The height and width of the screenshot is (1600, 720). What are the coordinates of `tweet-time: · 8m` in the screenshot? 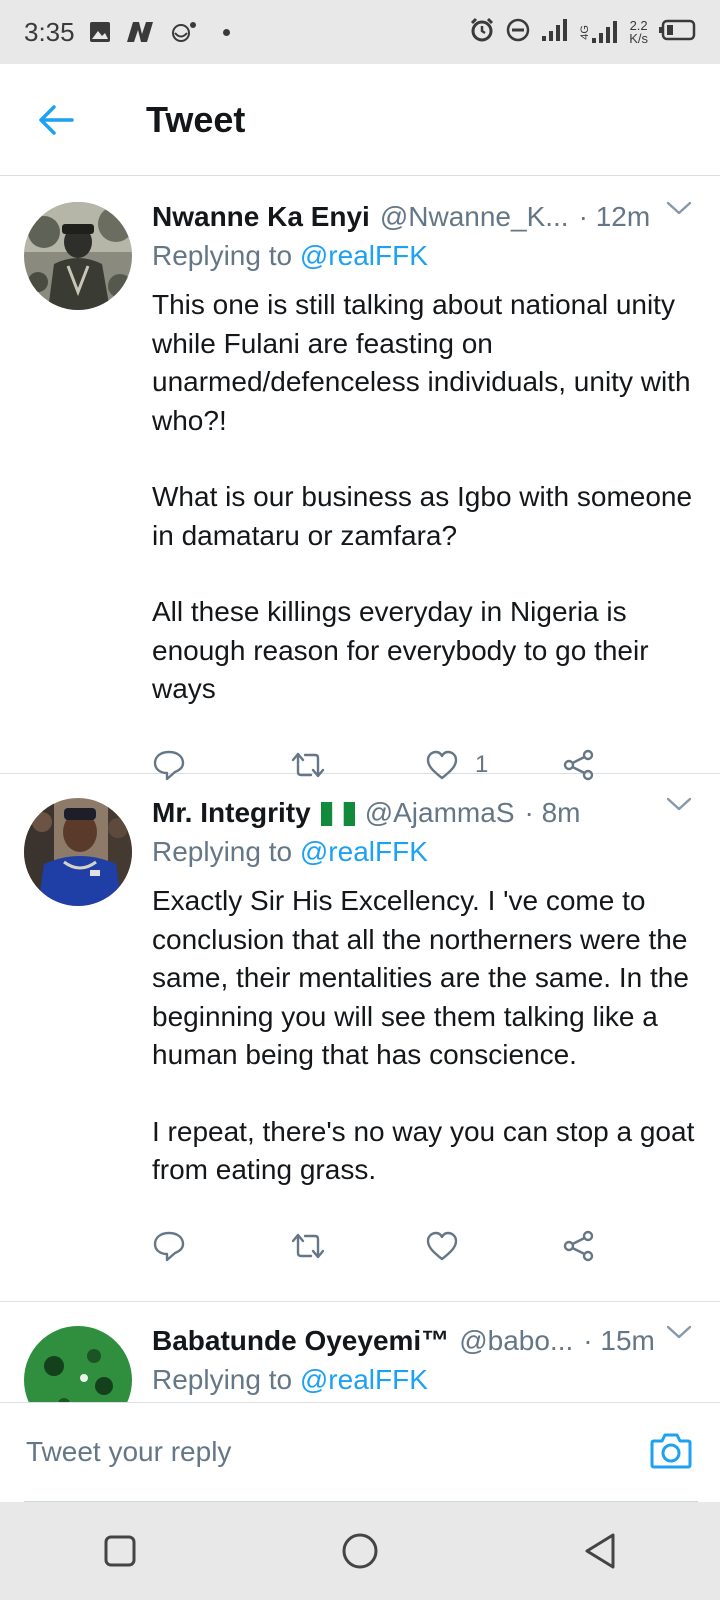 It's located at (552, 812).